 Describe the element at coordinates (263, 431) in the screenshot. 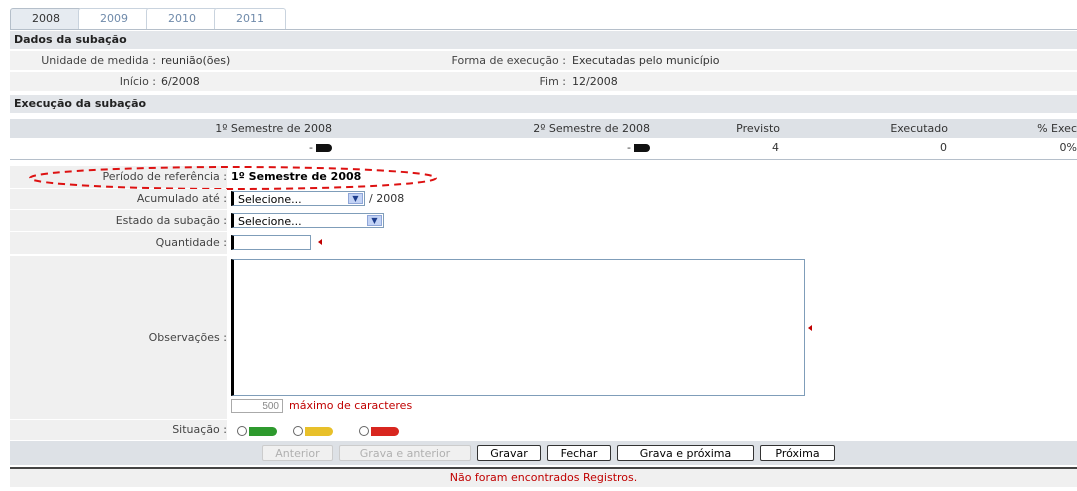

I see `green-flag-icon` at that location.